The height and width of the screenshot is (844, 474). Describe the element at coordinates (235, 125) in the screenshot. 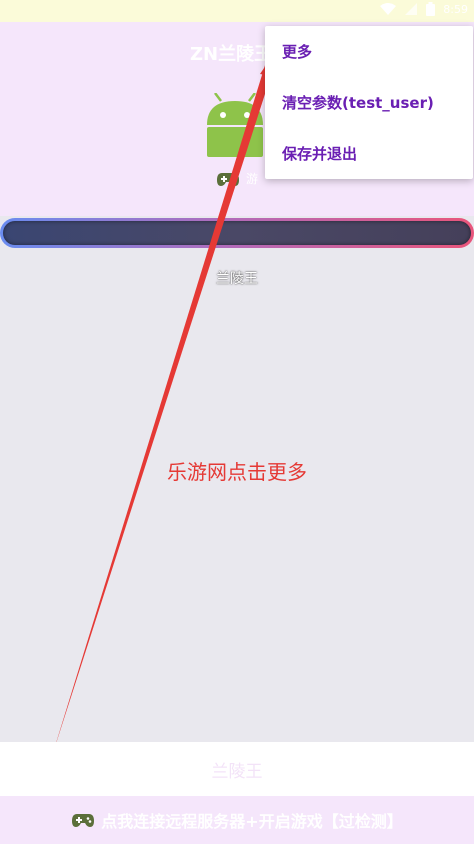

I see `android-icon` at that location.